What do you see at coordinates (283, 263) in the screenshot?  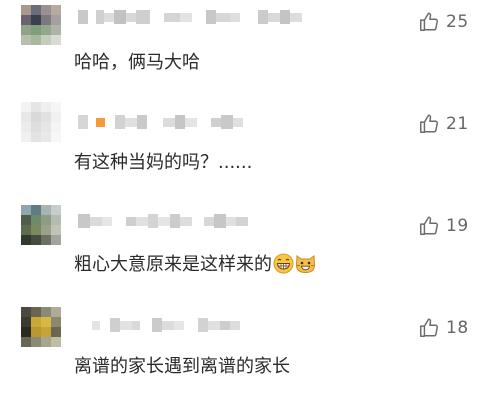 I see `grin-emoji-icon` at bounding box center [283, 263].